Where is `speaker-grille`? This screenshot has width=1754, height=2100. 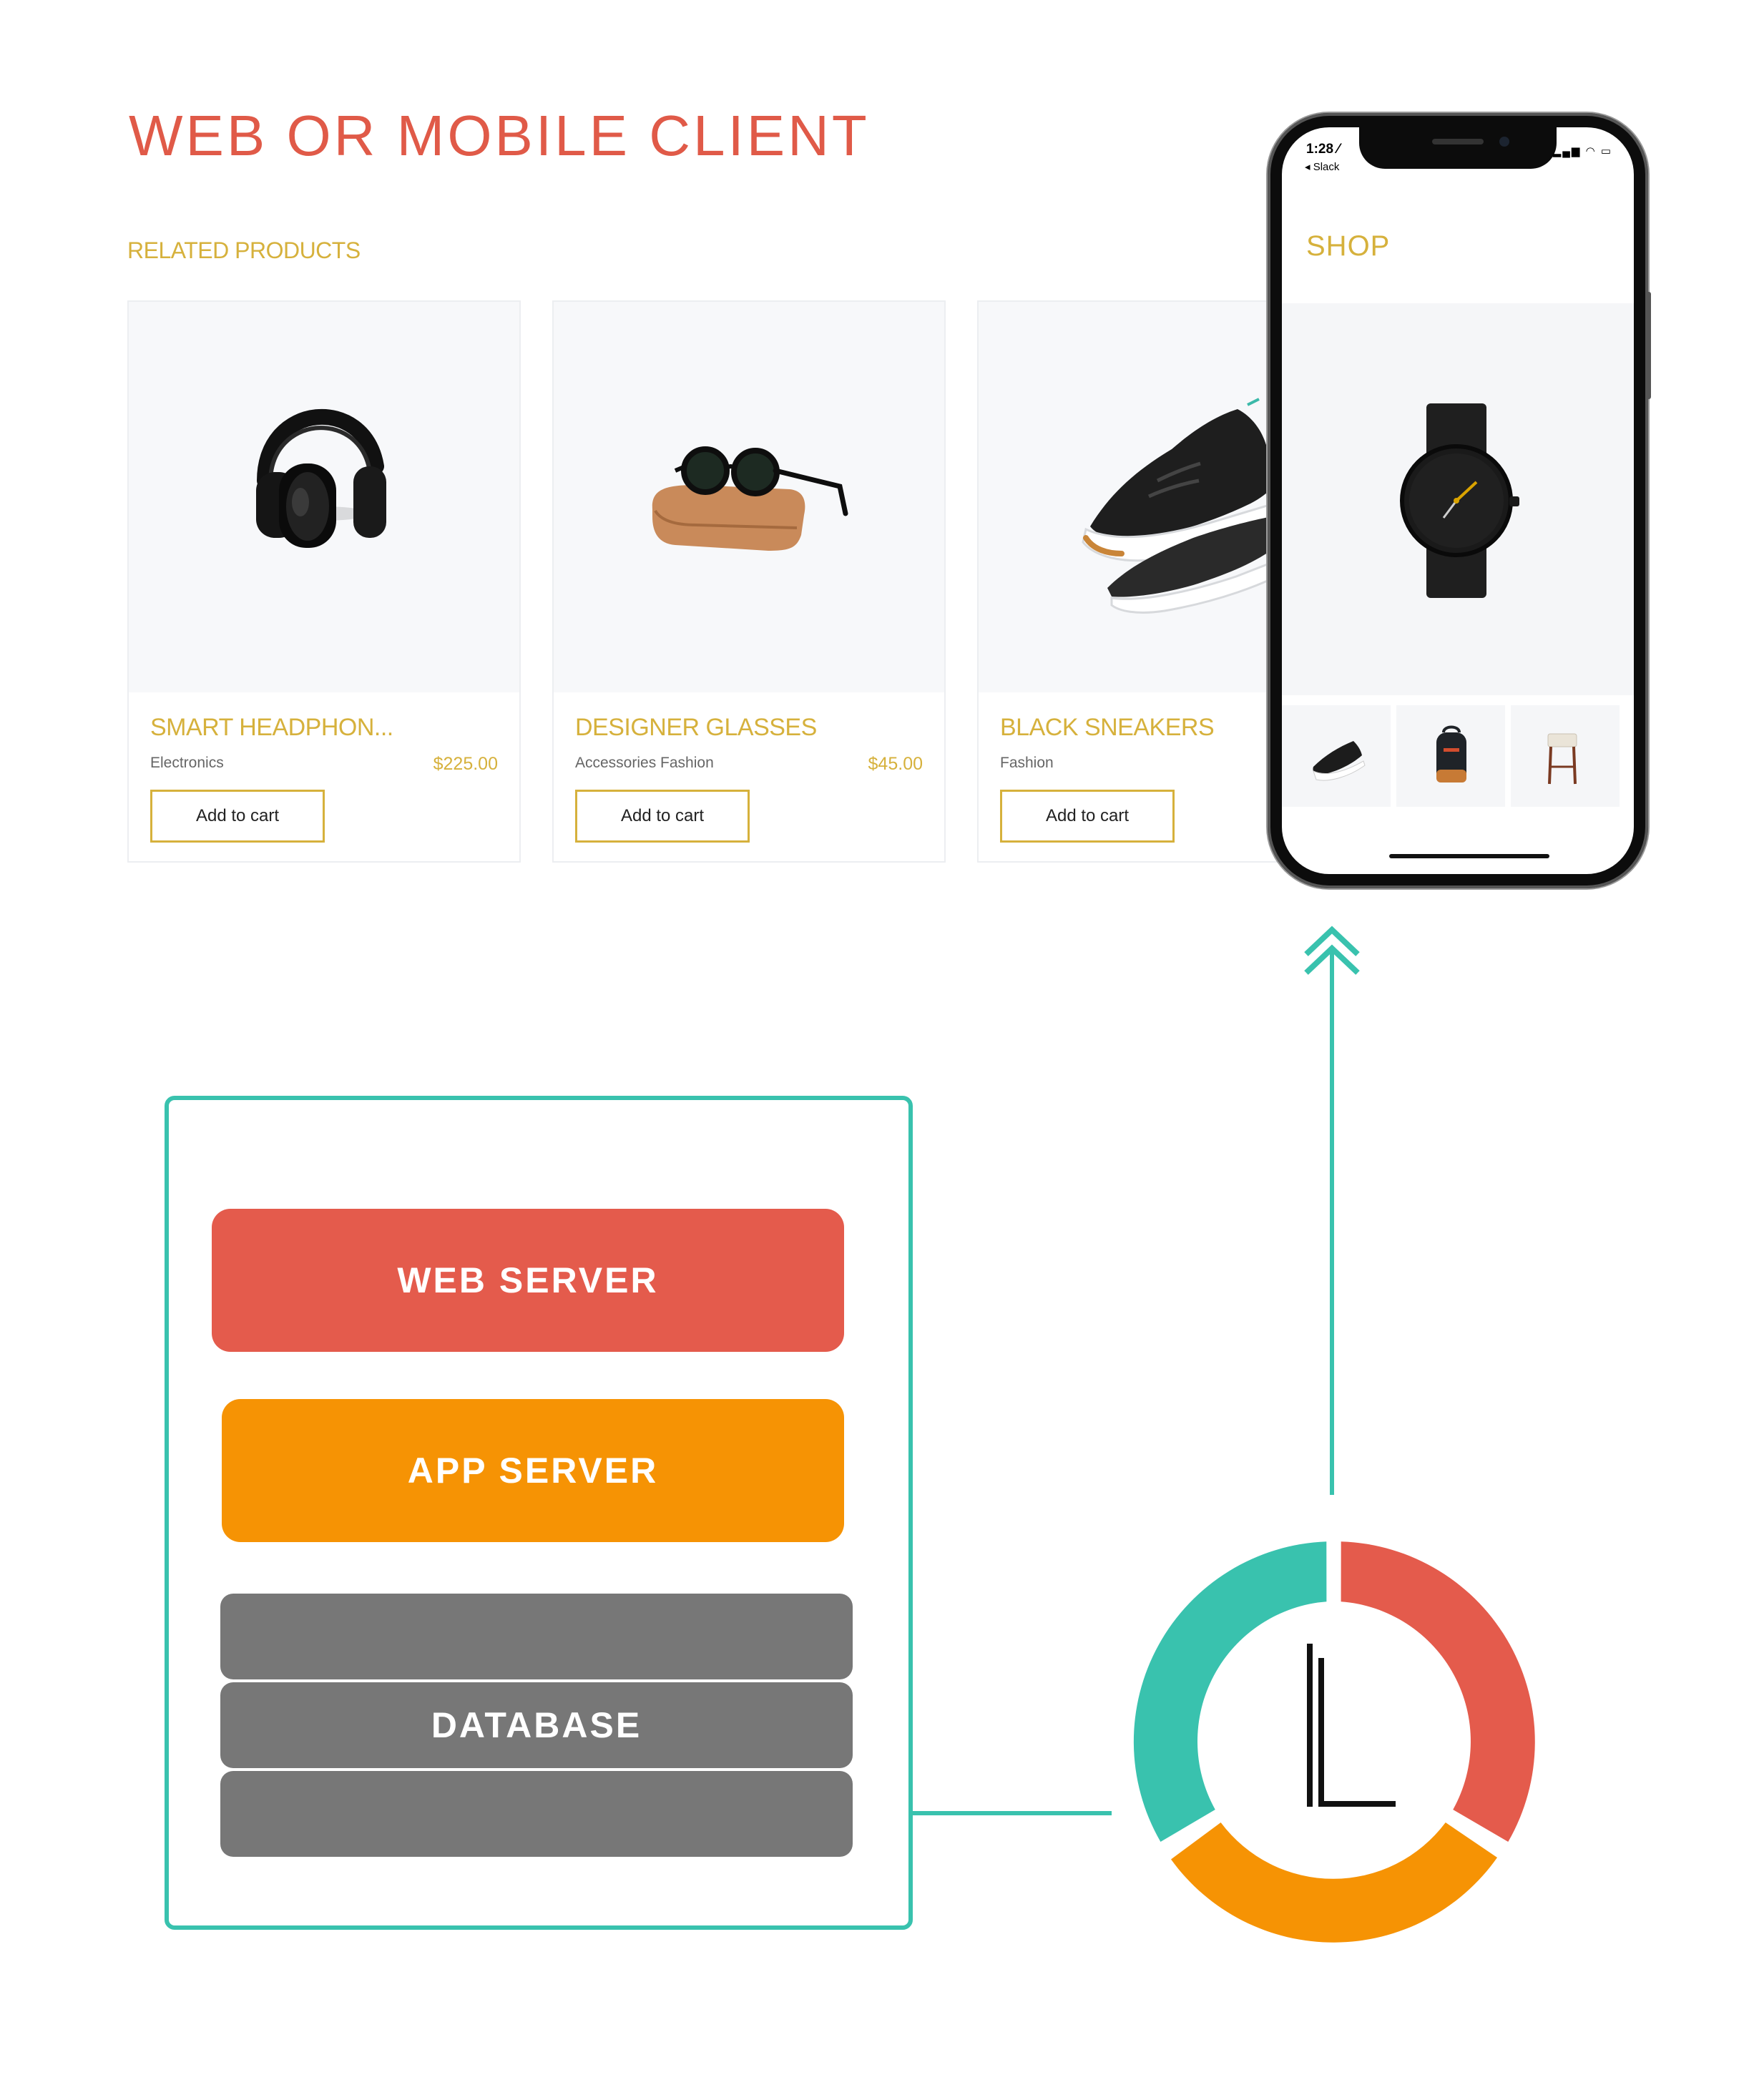
speaker-grille is located at coordinates (1458, 141).